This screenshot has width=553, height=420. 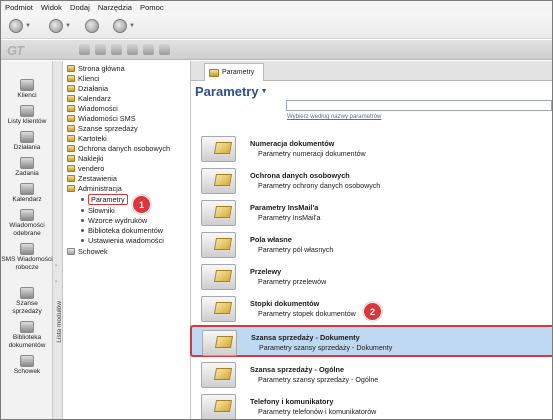 What do you see at coordinates (83, 78) in the screenshot?
I see `tree-item: Klienci` at bounding box center [83, 78].